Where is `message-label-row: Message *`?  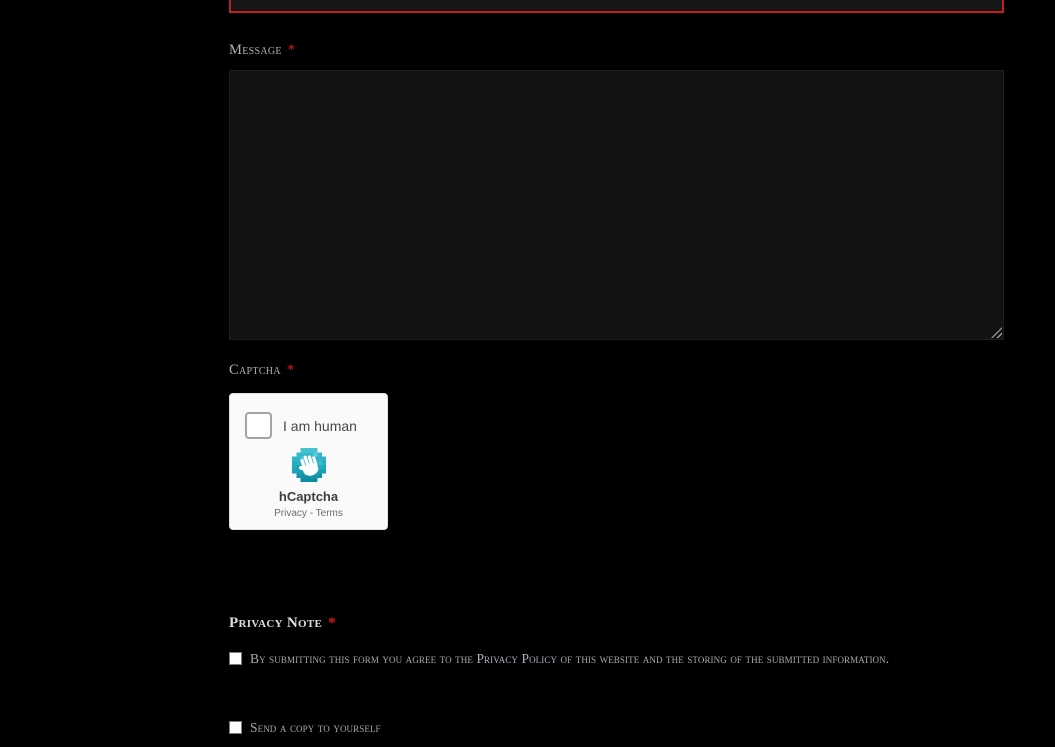 message-label-row: Message * is located at coordinates (616, 50).